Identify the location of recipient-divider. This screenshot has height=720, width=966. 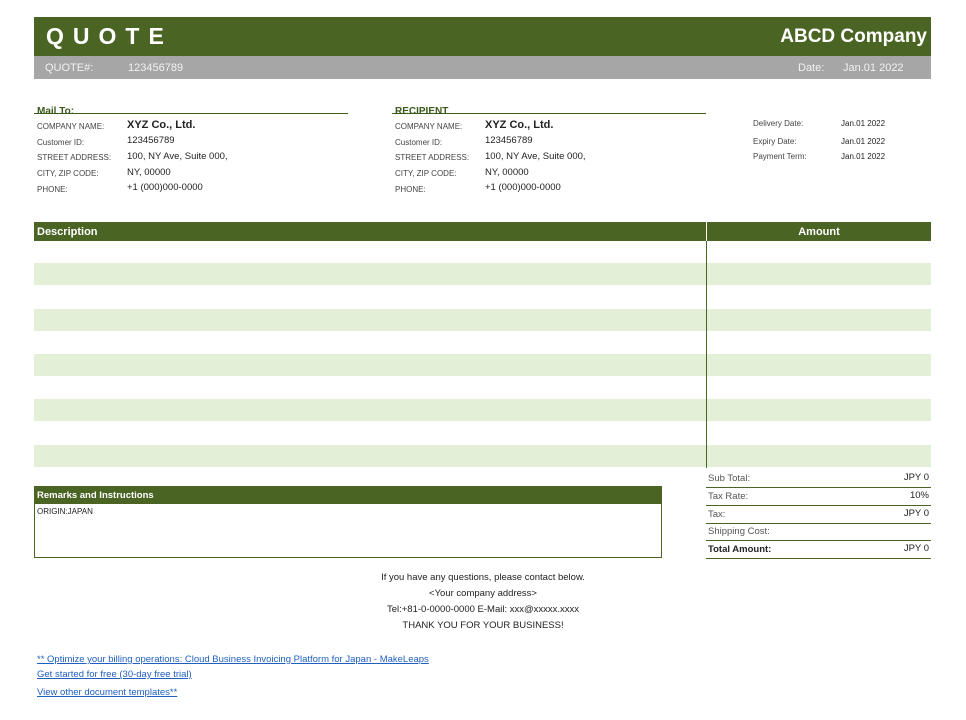
(549, 113).